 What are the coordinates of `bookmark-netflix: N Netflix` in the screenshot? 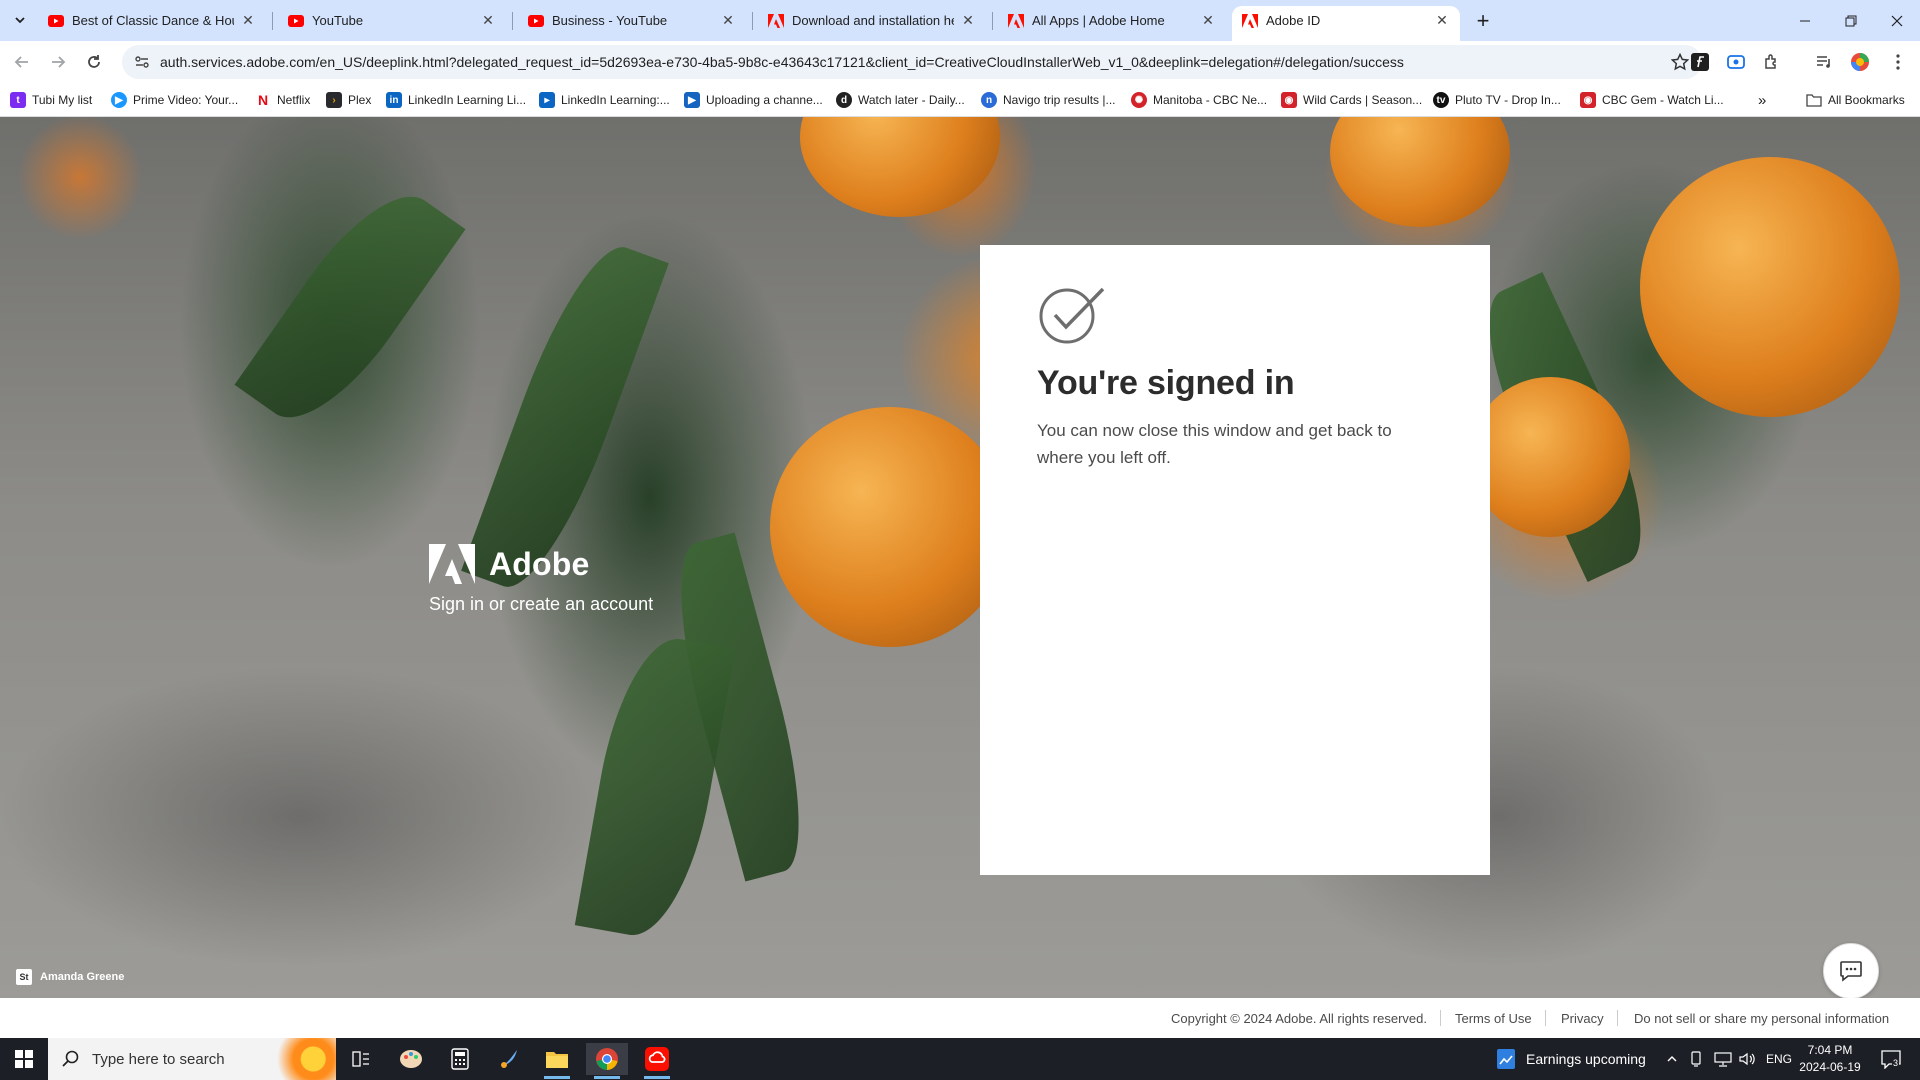 It's located at (282, 100).